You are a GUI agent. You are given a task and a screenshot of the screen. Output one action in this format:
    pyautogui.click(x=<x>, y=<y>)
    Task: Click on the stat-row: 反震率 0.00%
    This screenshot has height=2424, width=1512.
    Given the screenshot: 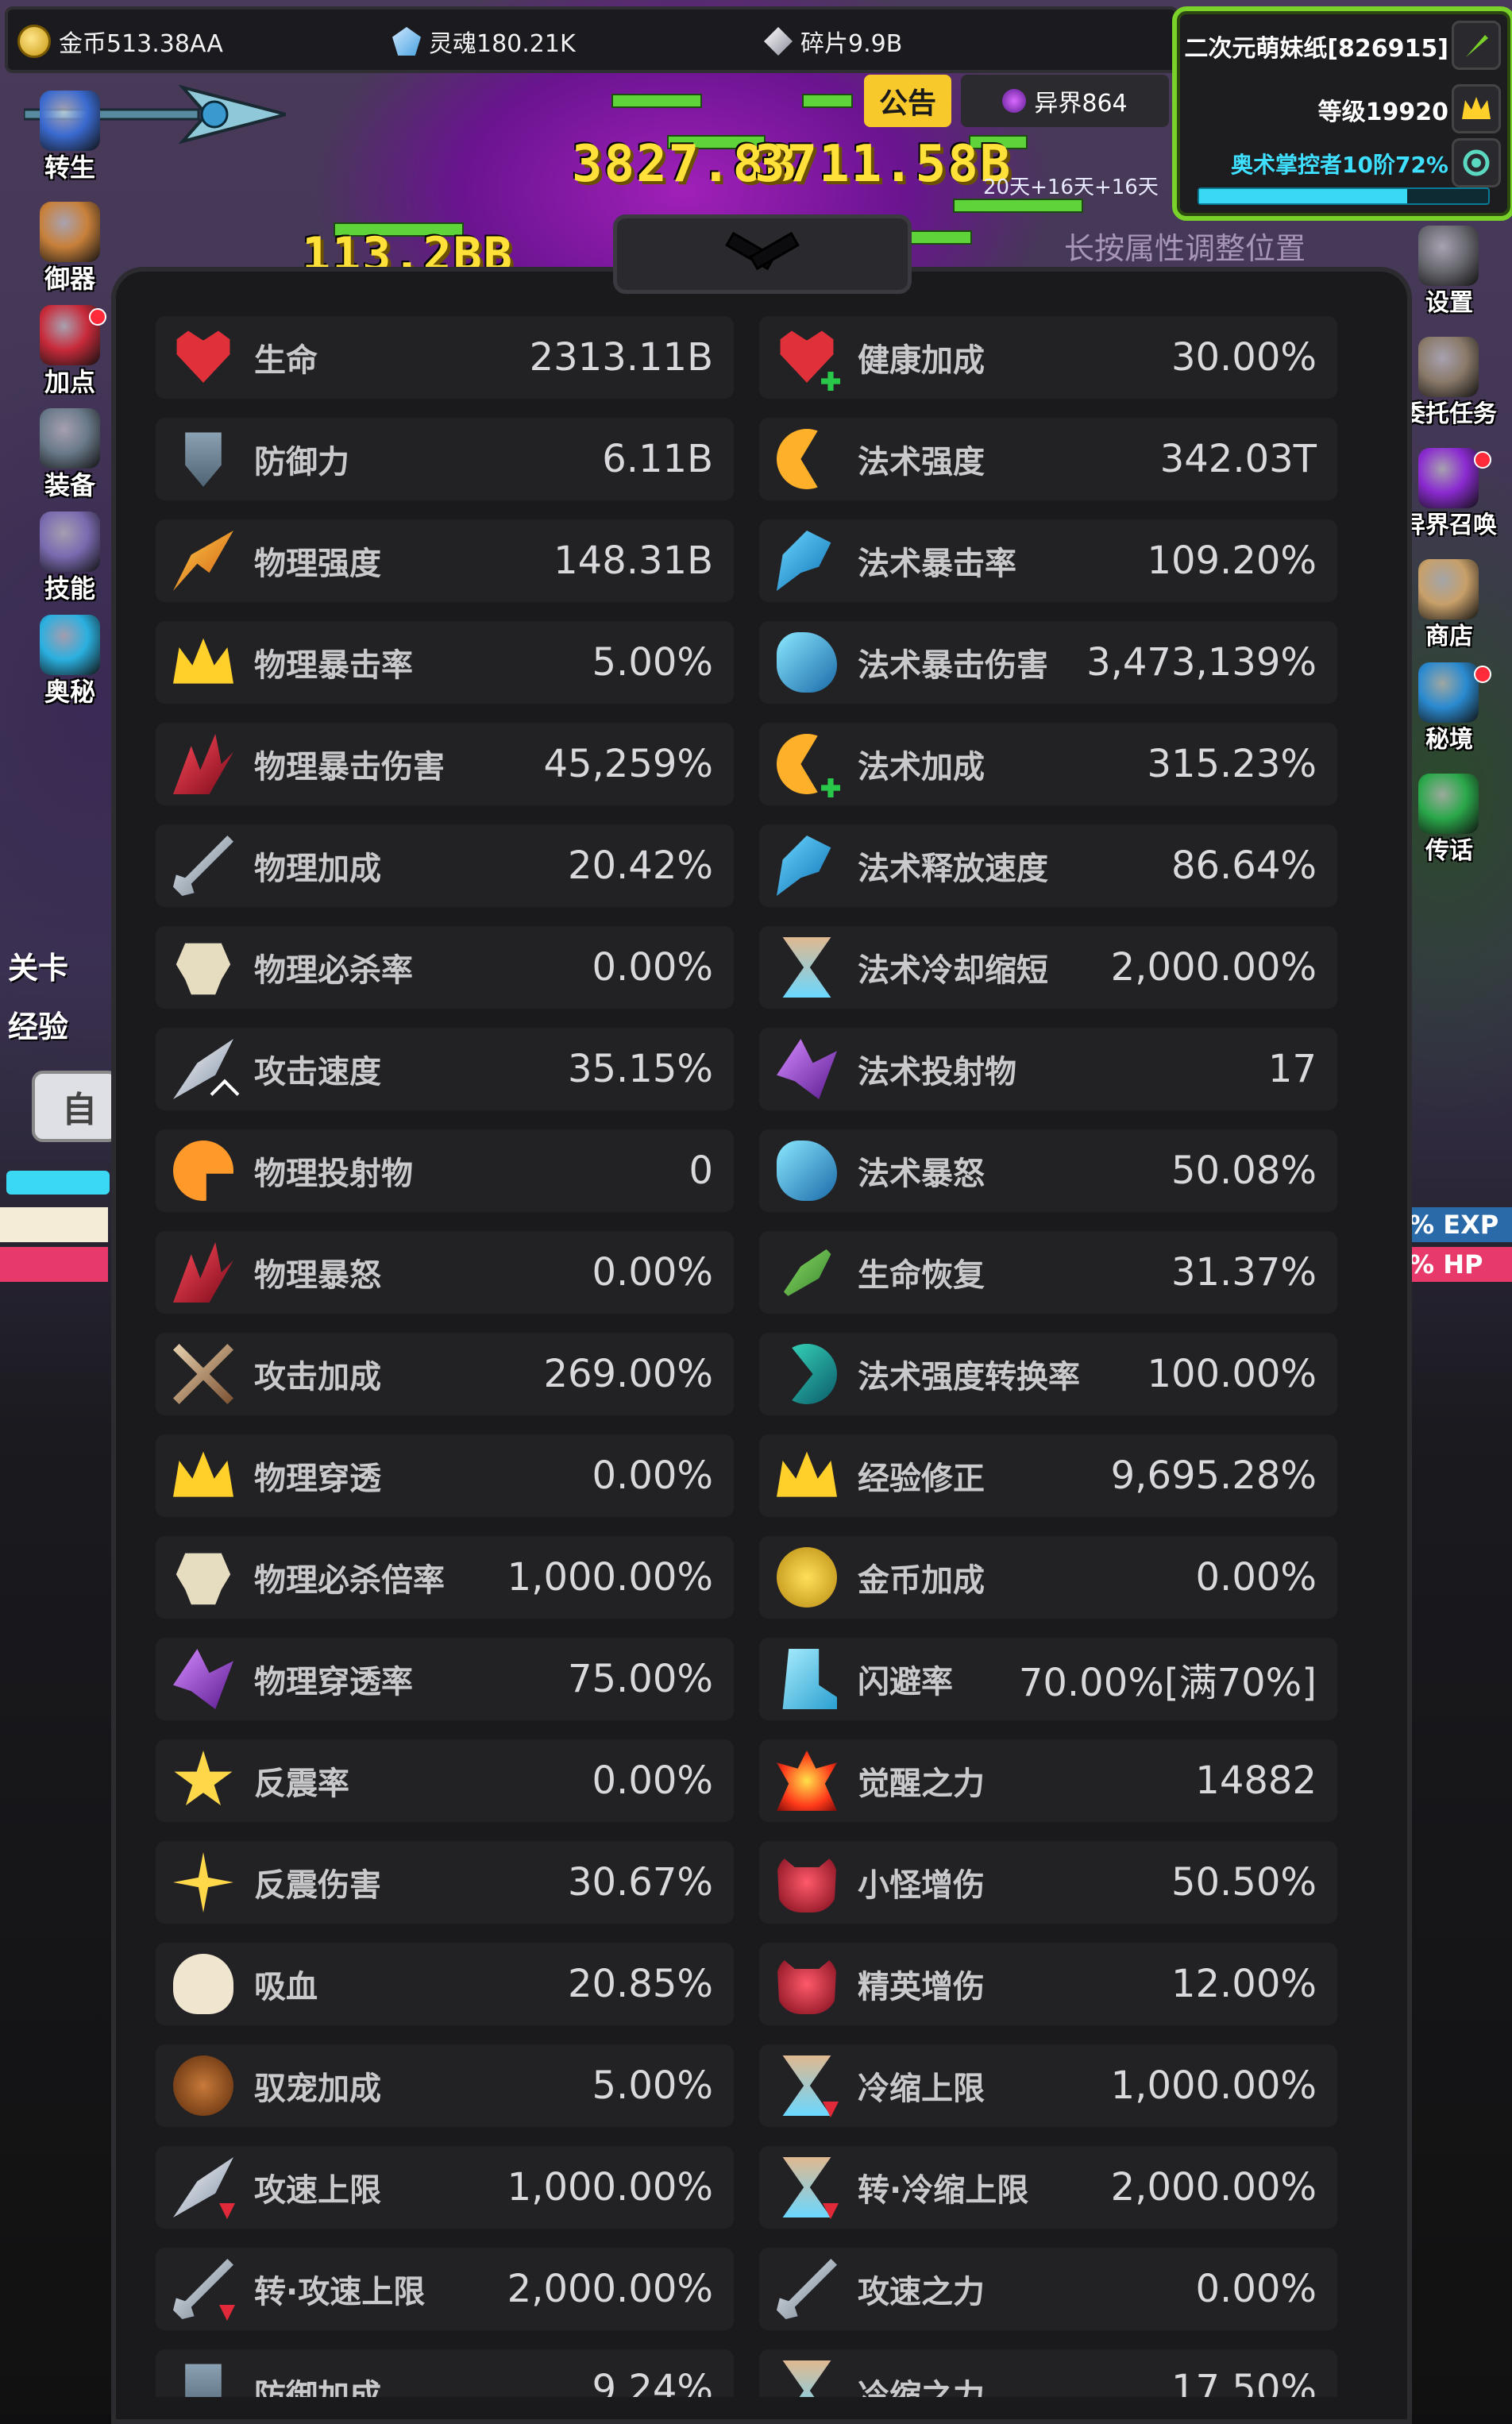 What is the action you would take?
    pyautogui.click(x=445, y=1781)
    